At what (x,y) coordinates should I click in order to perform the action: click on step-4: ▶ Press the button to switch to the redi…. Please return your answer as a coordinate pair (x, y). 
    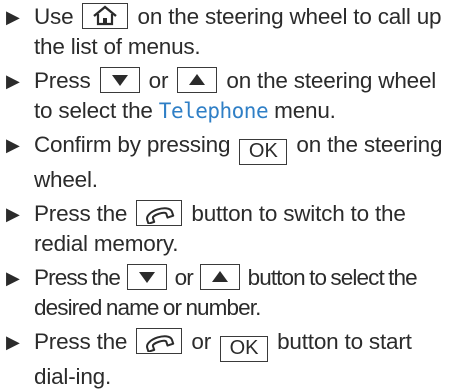
    Looking at the image, I should click on (229, 229).